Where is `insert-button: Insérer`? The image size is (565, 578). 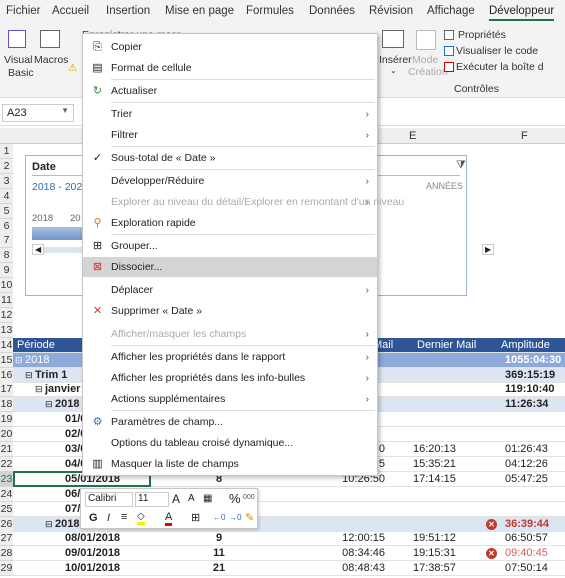
insert-button: Insérer is located at coordinates (395, 60).